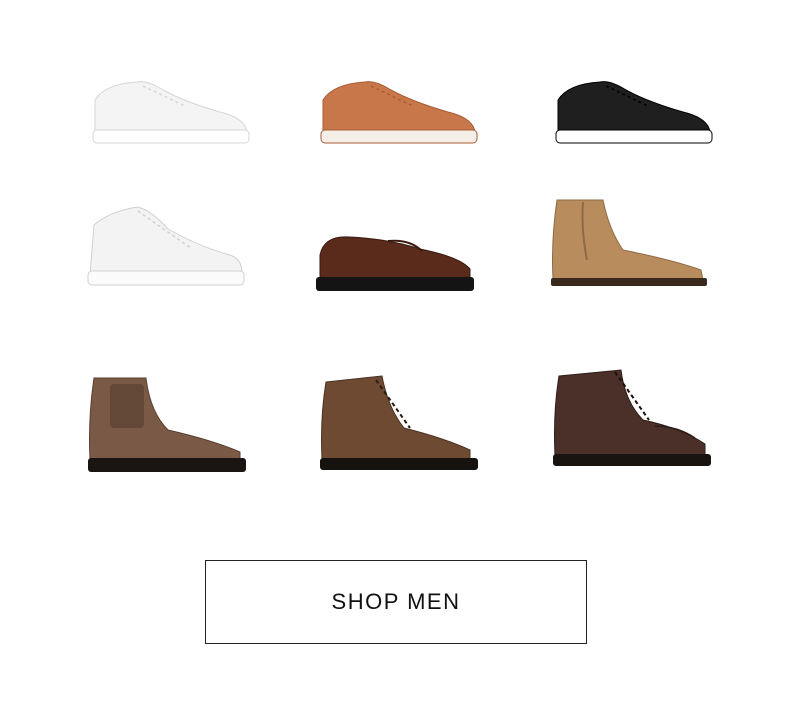 Image resolution: width=800 pixels, height=701 pixels. I want to click on shop-men-label: SHOP MEN, so click(396, 601).